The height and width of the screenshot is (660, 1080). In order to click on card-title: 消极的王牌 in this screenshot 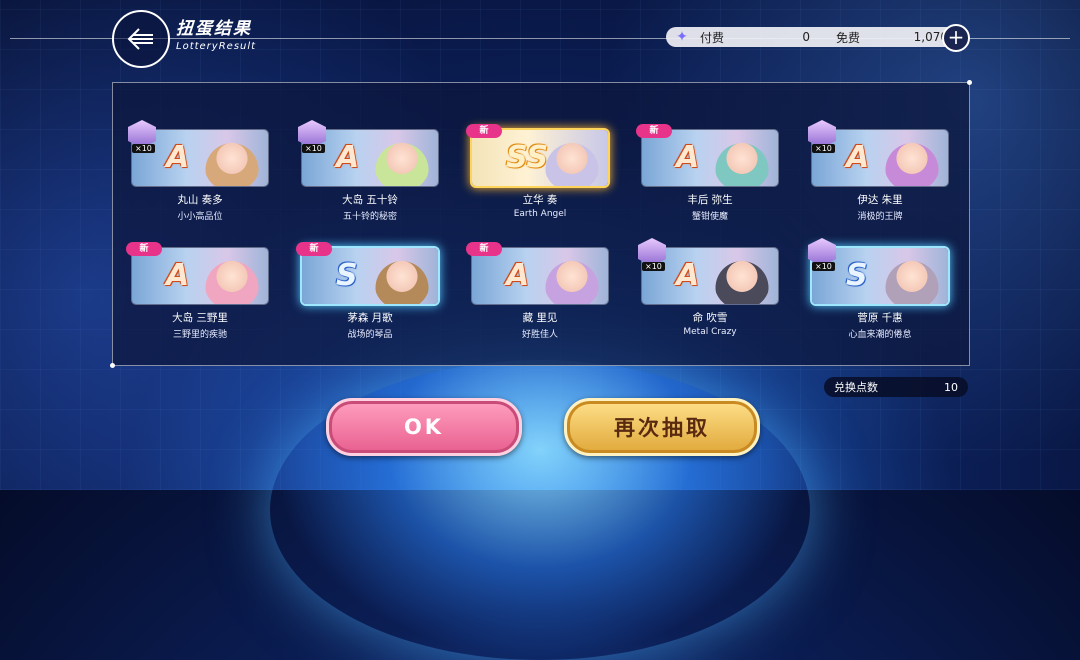, I will do `click(880, 217)`.